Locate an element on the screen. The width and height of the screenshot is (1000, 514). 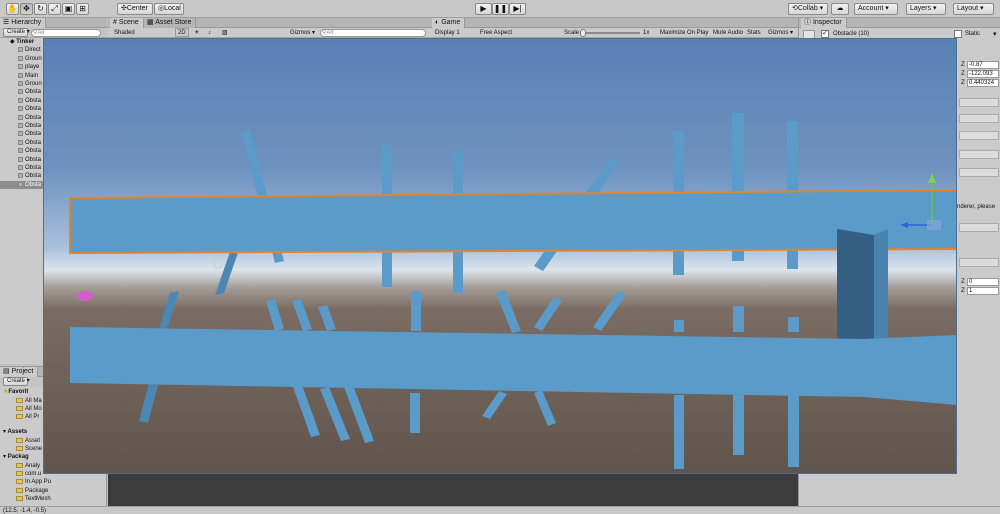
lighting-toggle: ☀ is located at coordinates (196, 33).